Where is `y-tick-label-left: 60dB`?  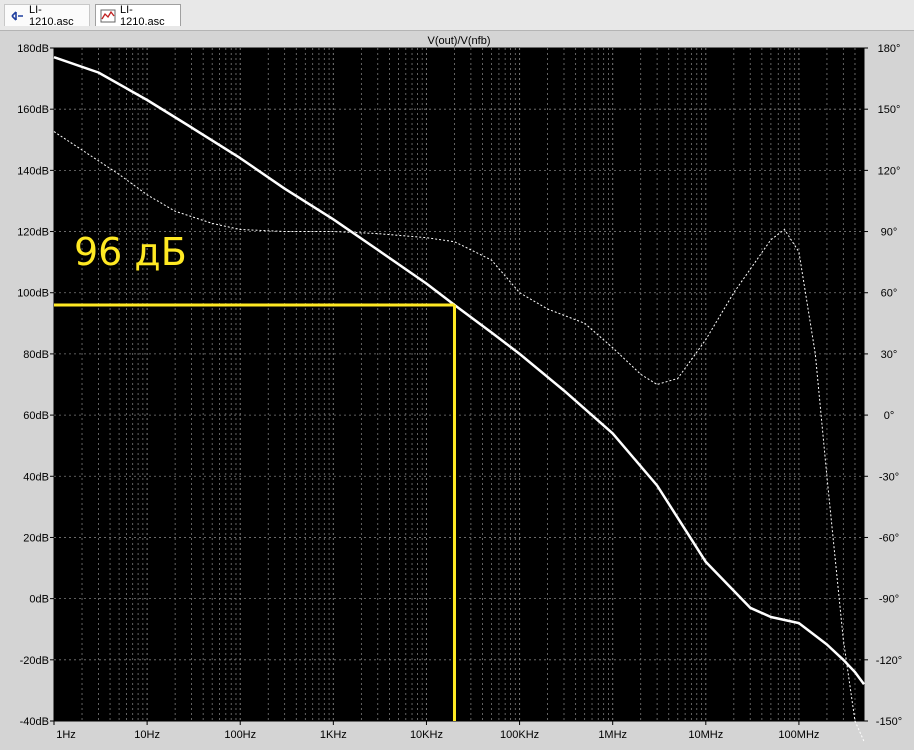
y-tick-label-left: 60dB is located at coordinates (36, 416).